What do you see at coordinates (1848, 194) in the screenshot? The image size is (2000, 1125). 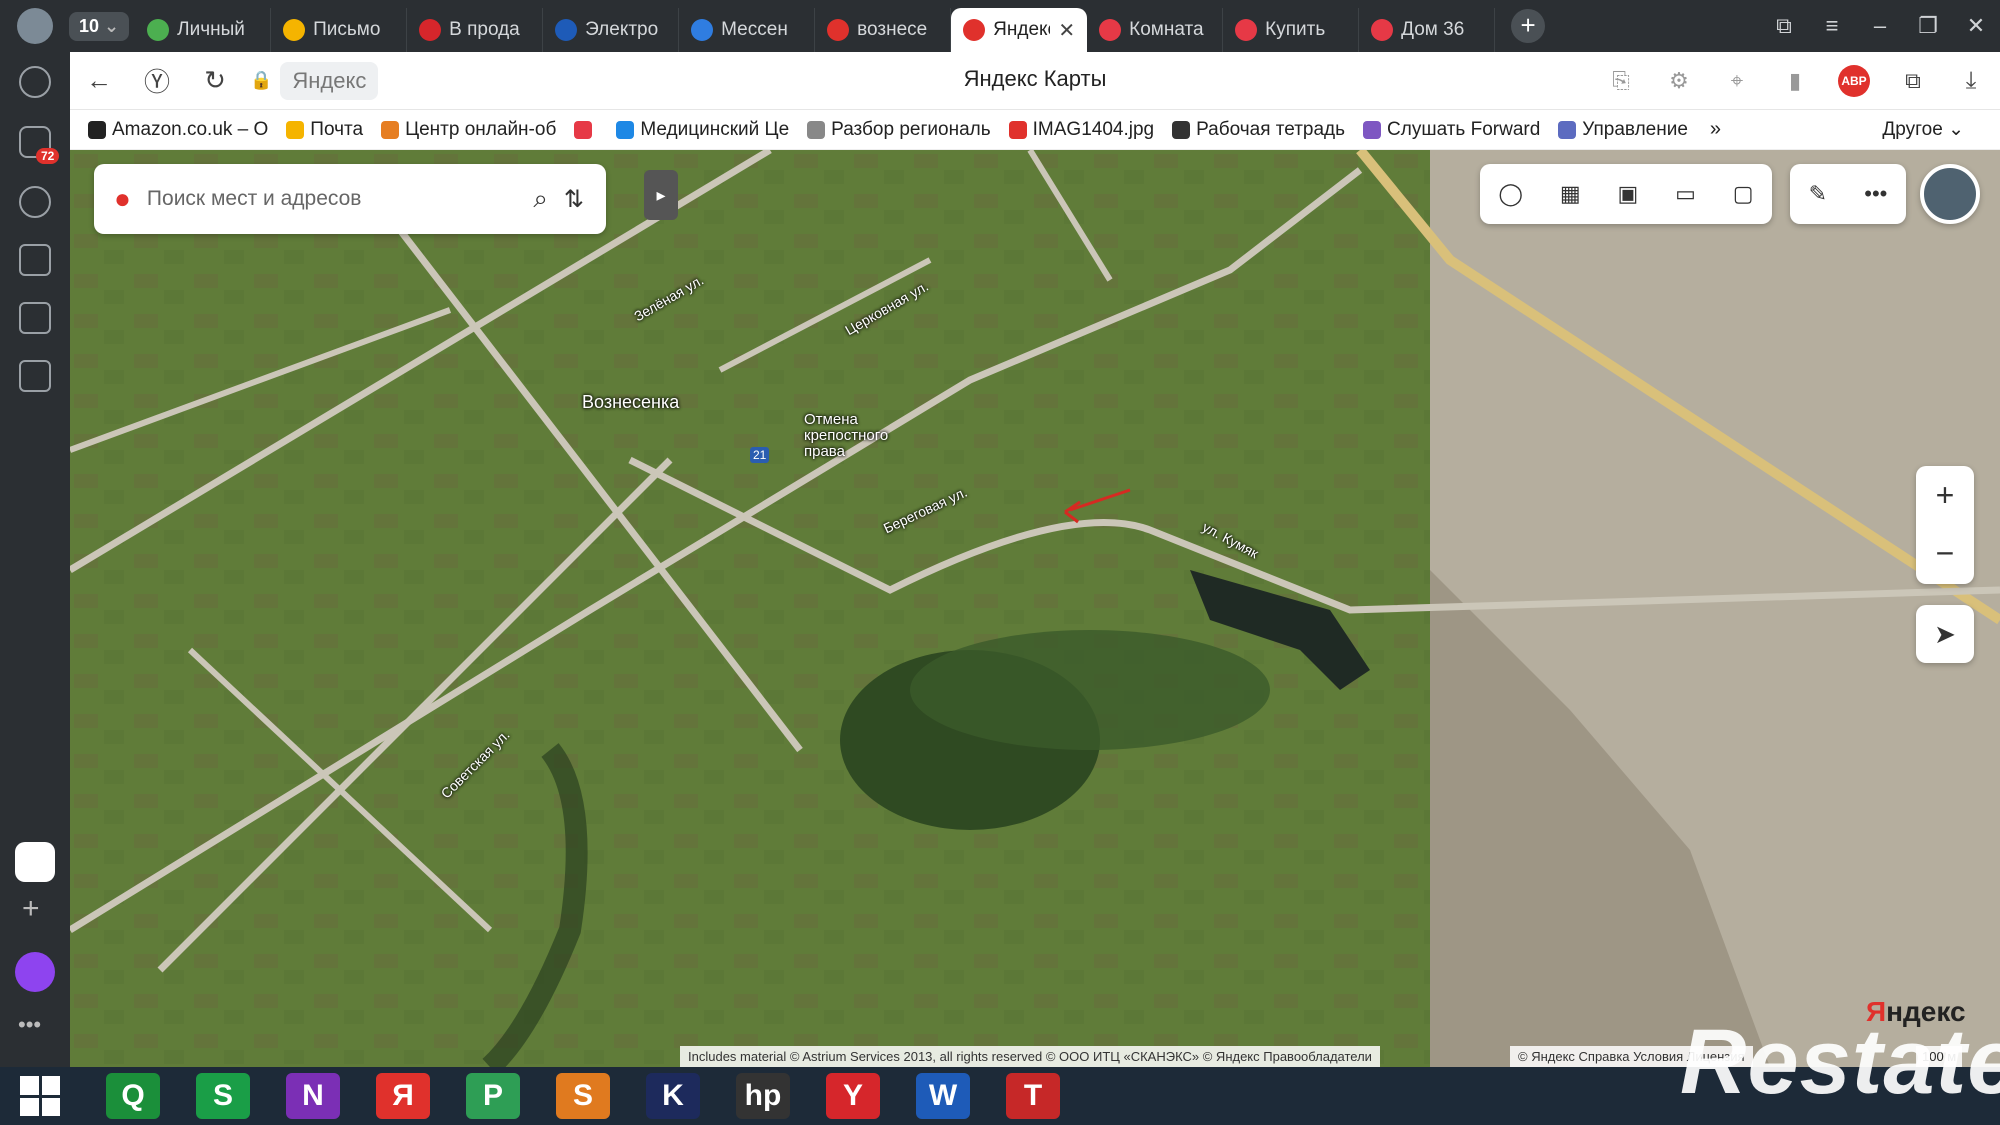 I see `tools-toolbar: ✎ •••` at bounding box center [1848, 194].